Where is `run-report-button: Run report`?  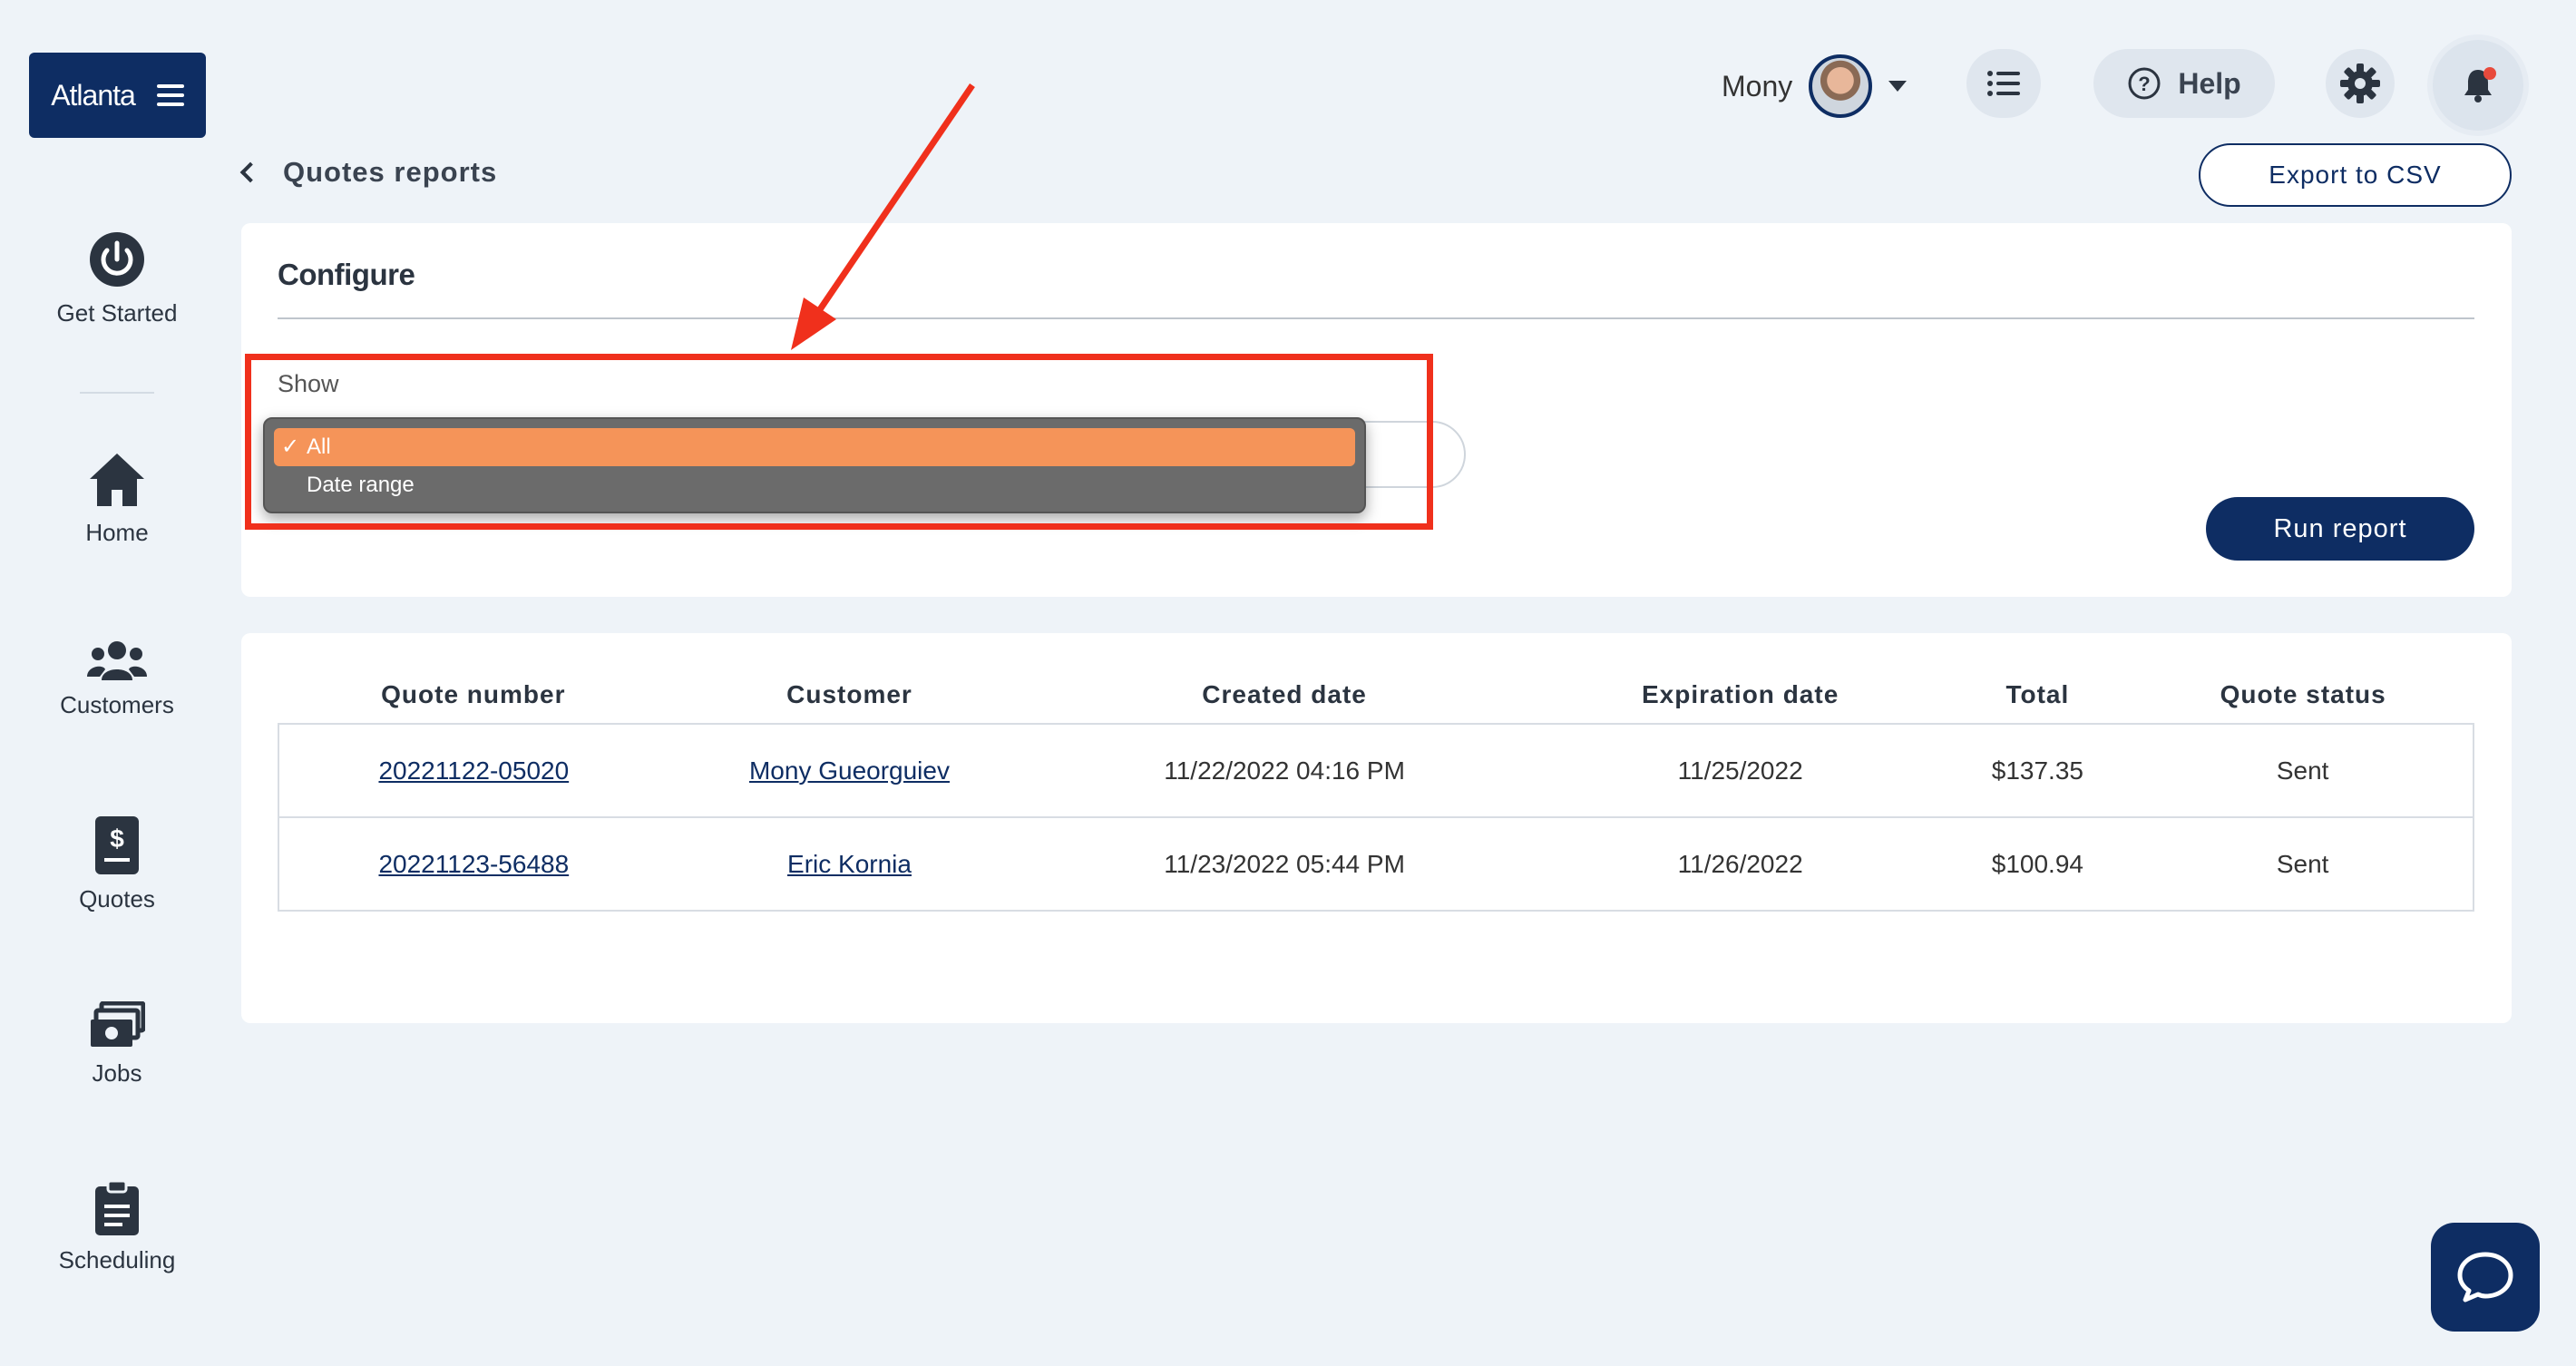 run-report-button: Run report is located at coordinates (2340, 529).